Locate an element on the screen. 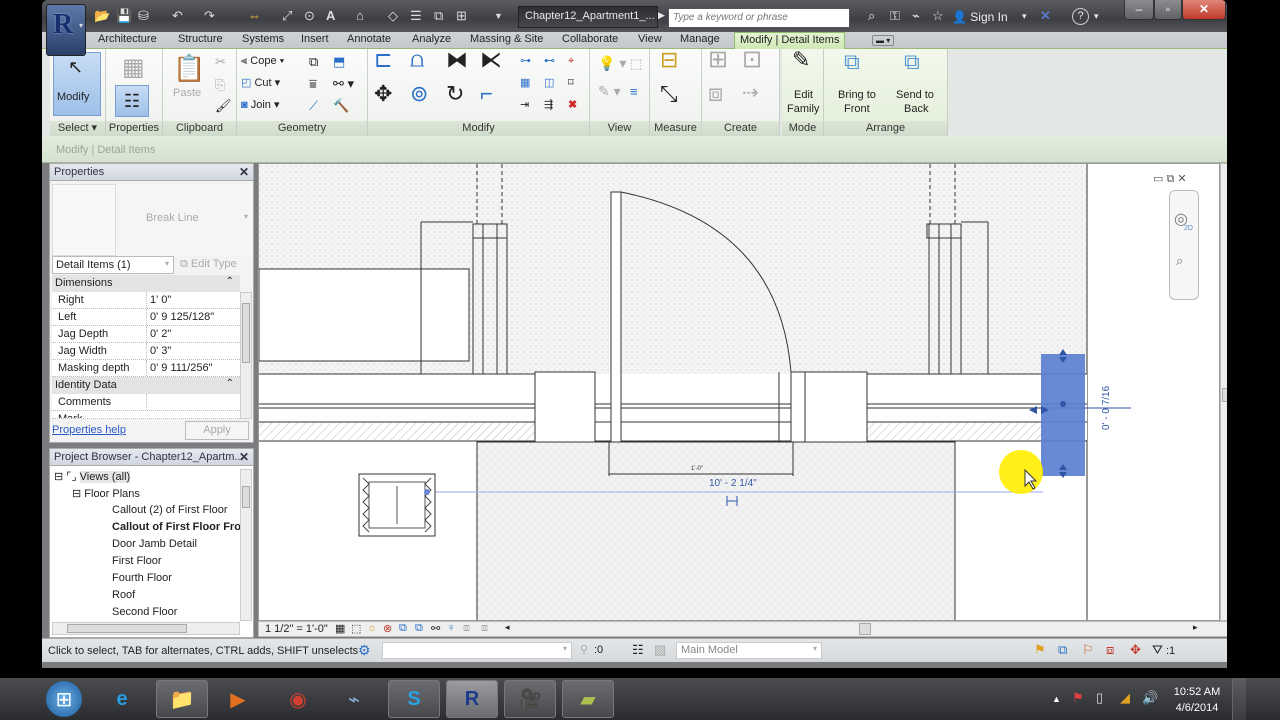  mirror-pick-axis-icon: ⧓ is located at coordinates (457, 60).